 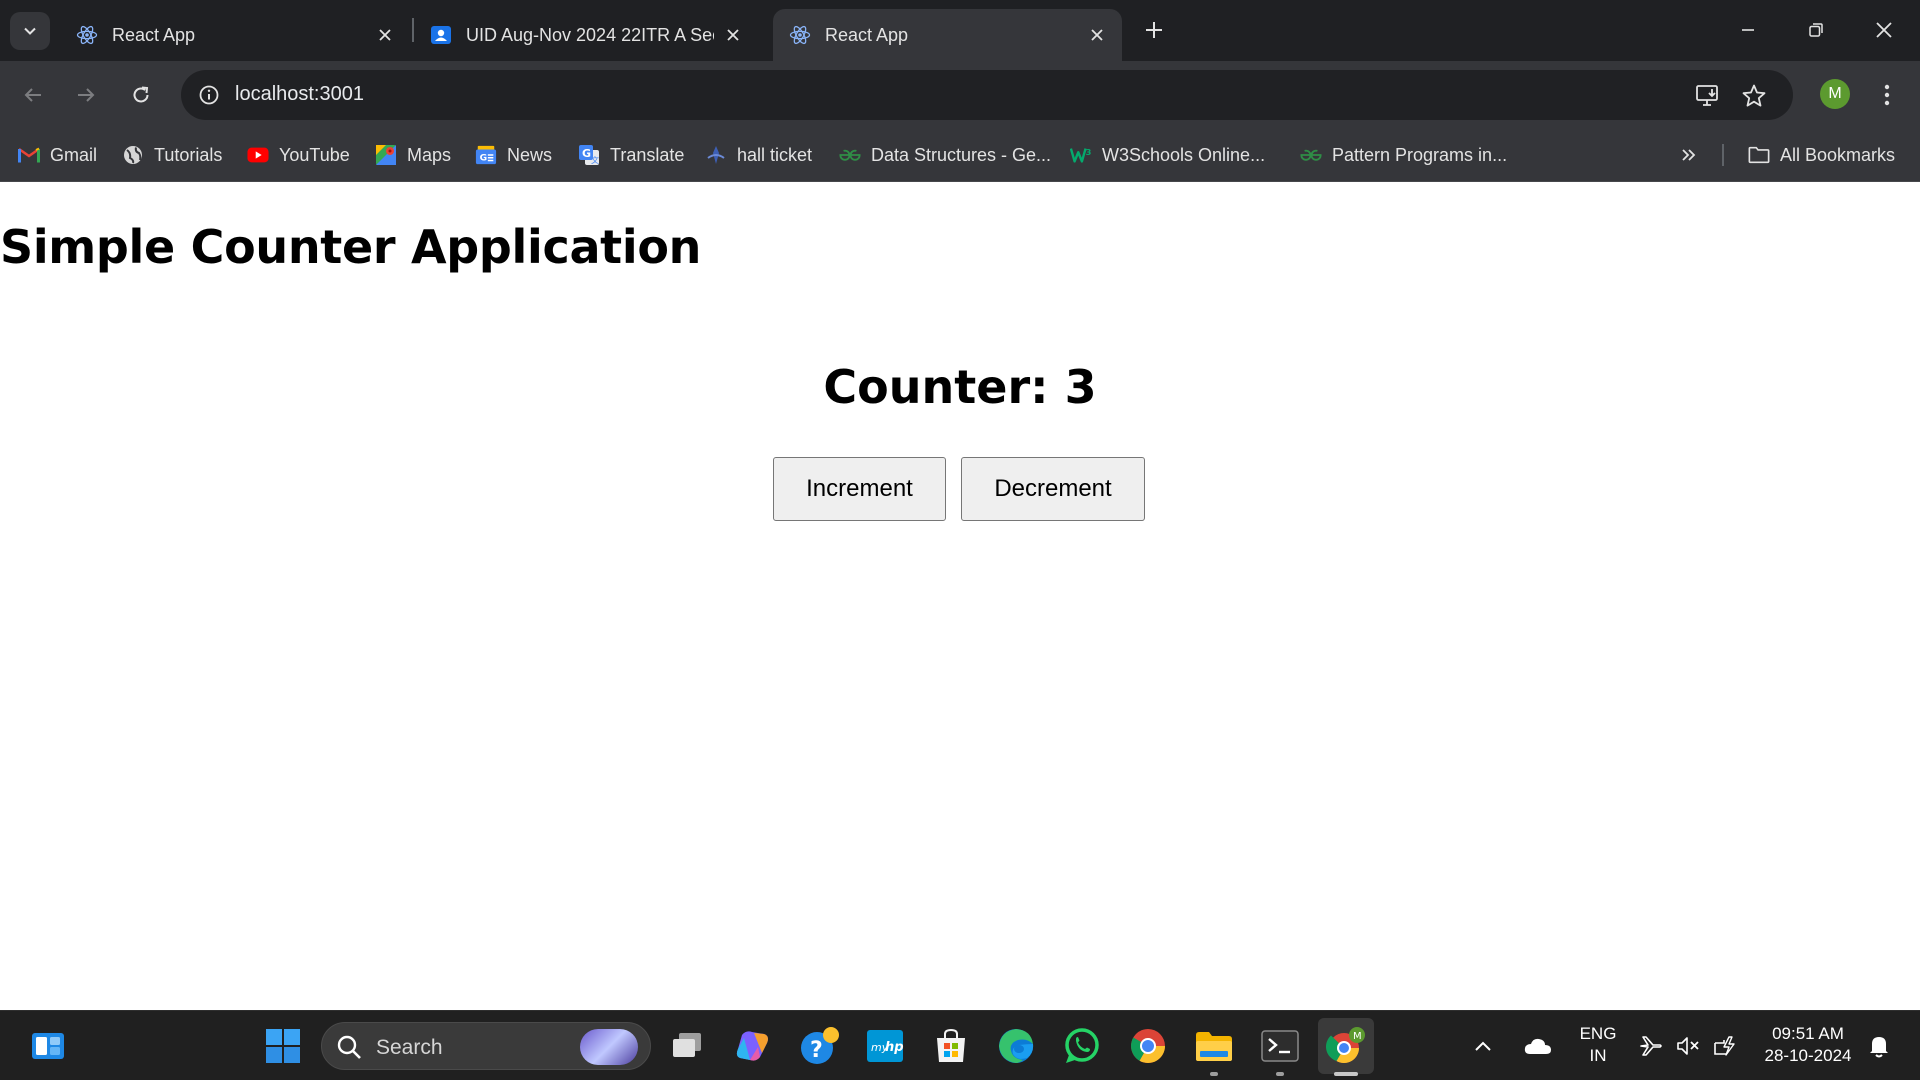 I want to click on search-label: Search, so click(x=409, y=1047).